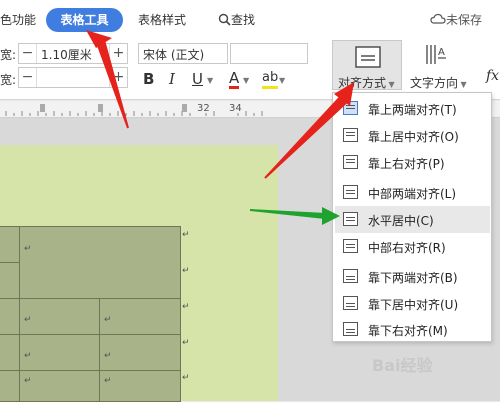 The height and width of the screenshot is (402, 500). Describe the element at coordinates (294, 216) in the screenshot. I see `green-arrow-to-center` at that location.